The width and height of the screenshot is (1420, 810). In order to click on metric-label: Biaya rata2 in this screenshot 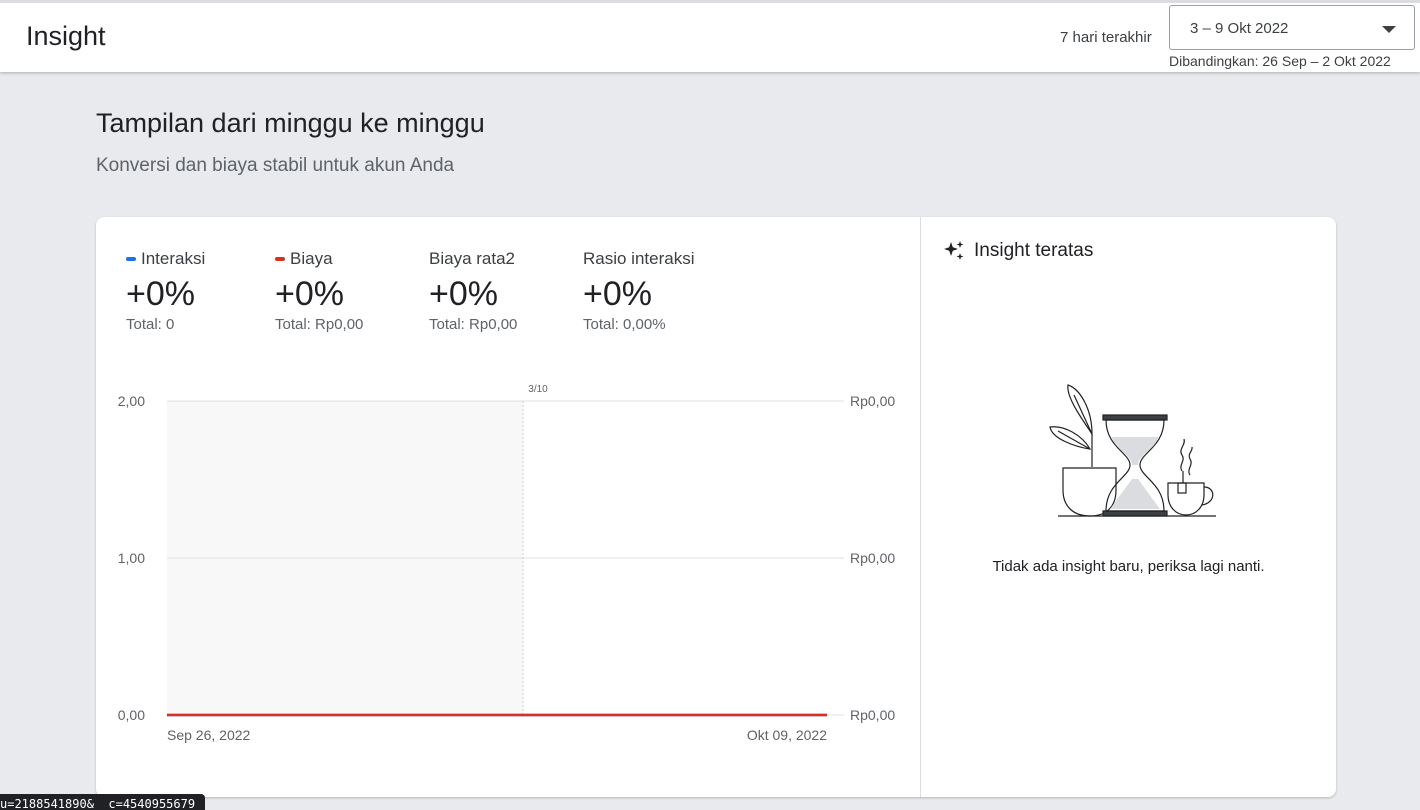, I will do `click(472, 258)`.